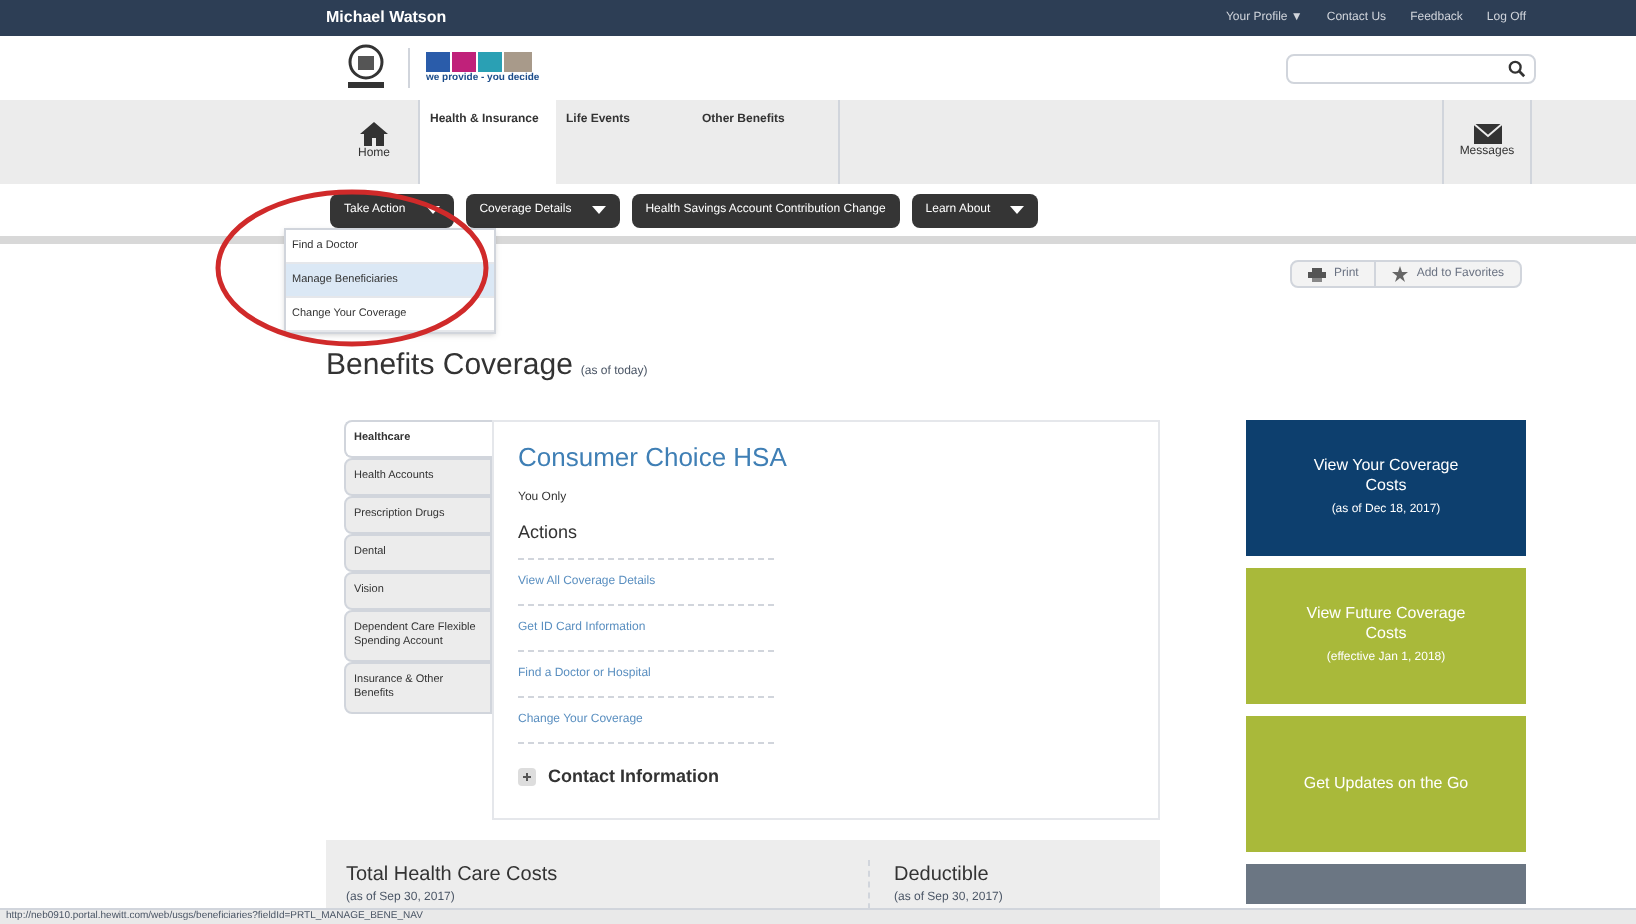  I want to click on search-field, so click(1411, 68).